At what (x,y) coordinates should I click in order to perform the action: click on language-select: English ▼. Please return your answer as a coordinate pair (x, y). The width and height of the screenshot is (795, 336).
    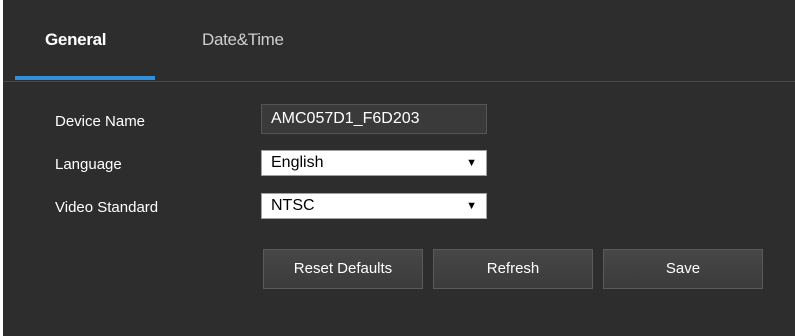
    Looking at the image, I should click on (374, 163).